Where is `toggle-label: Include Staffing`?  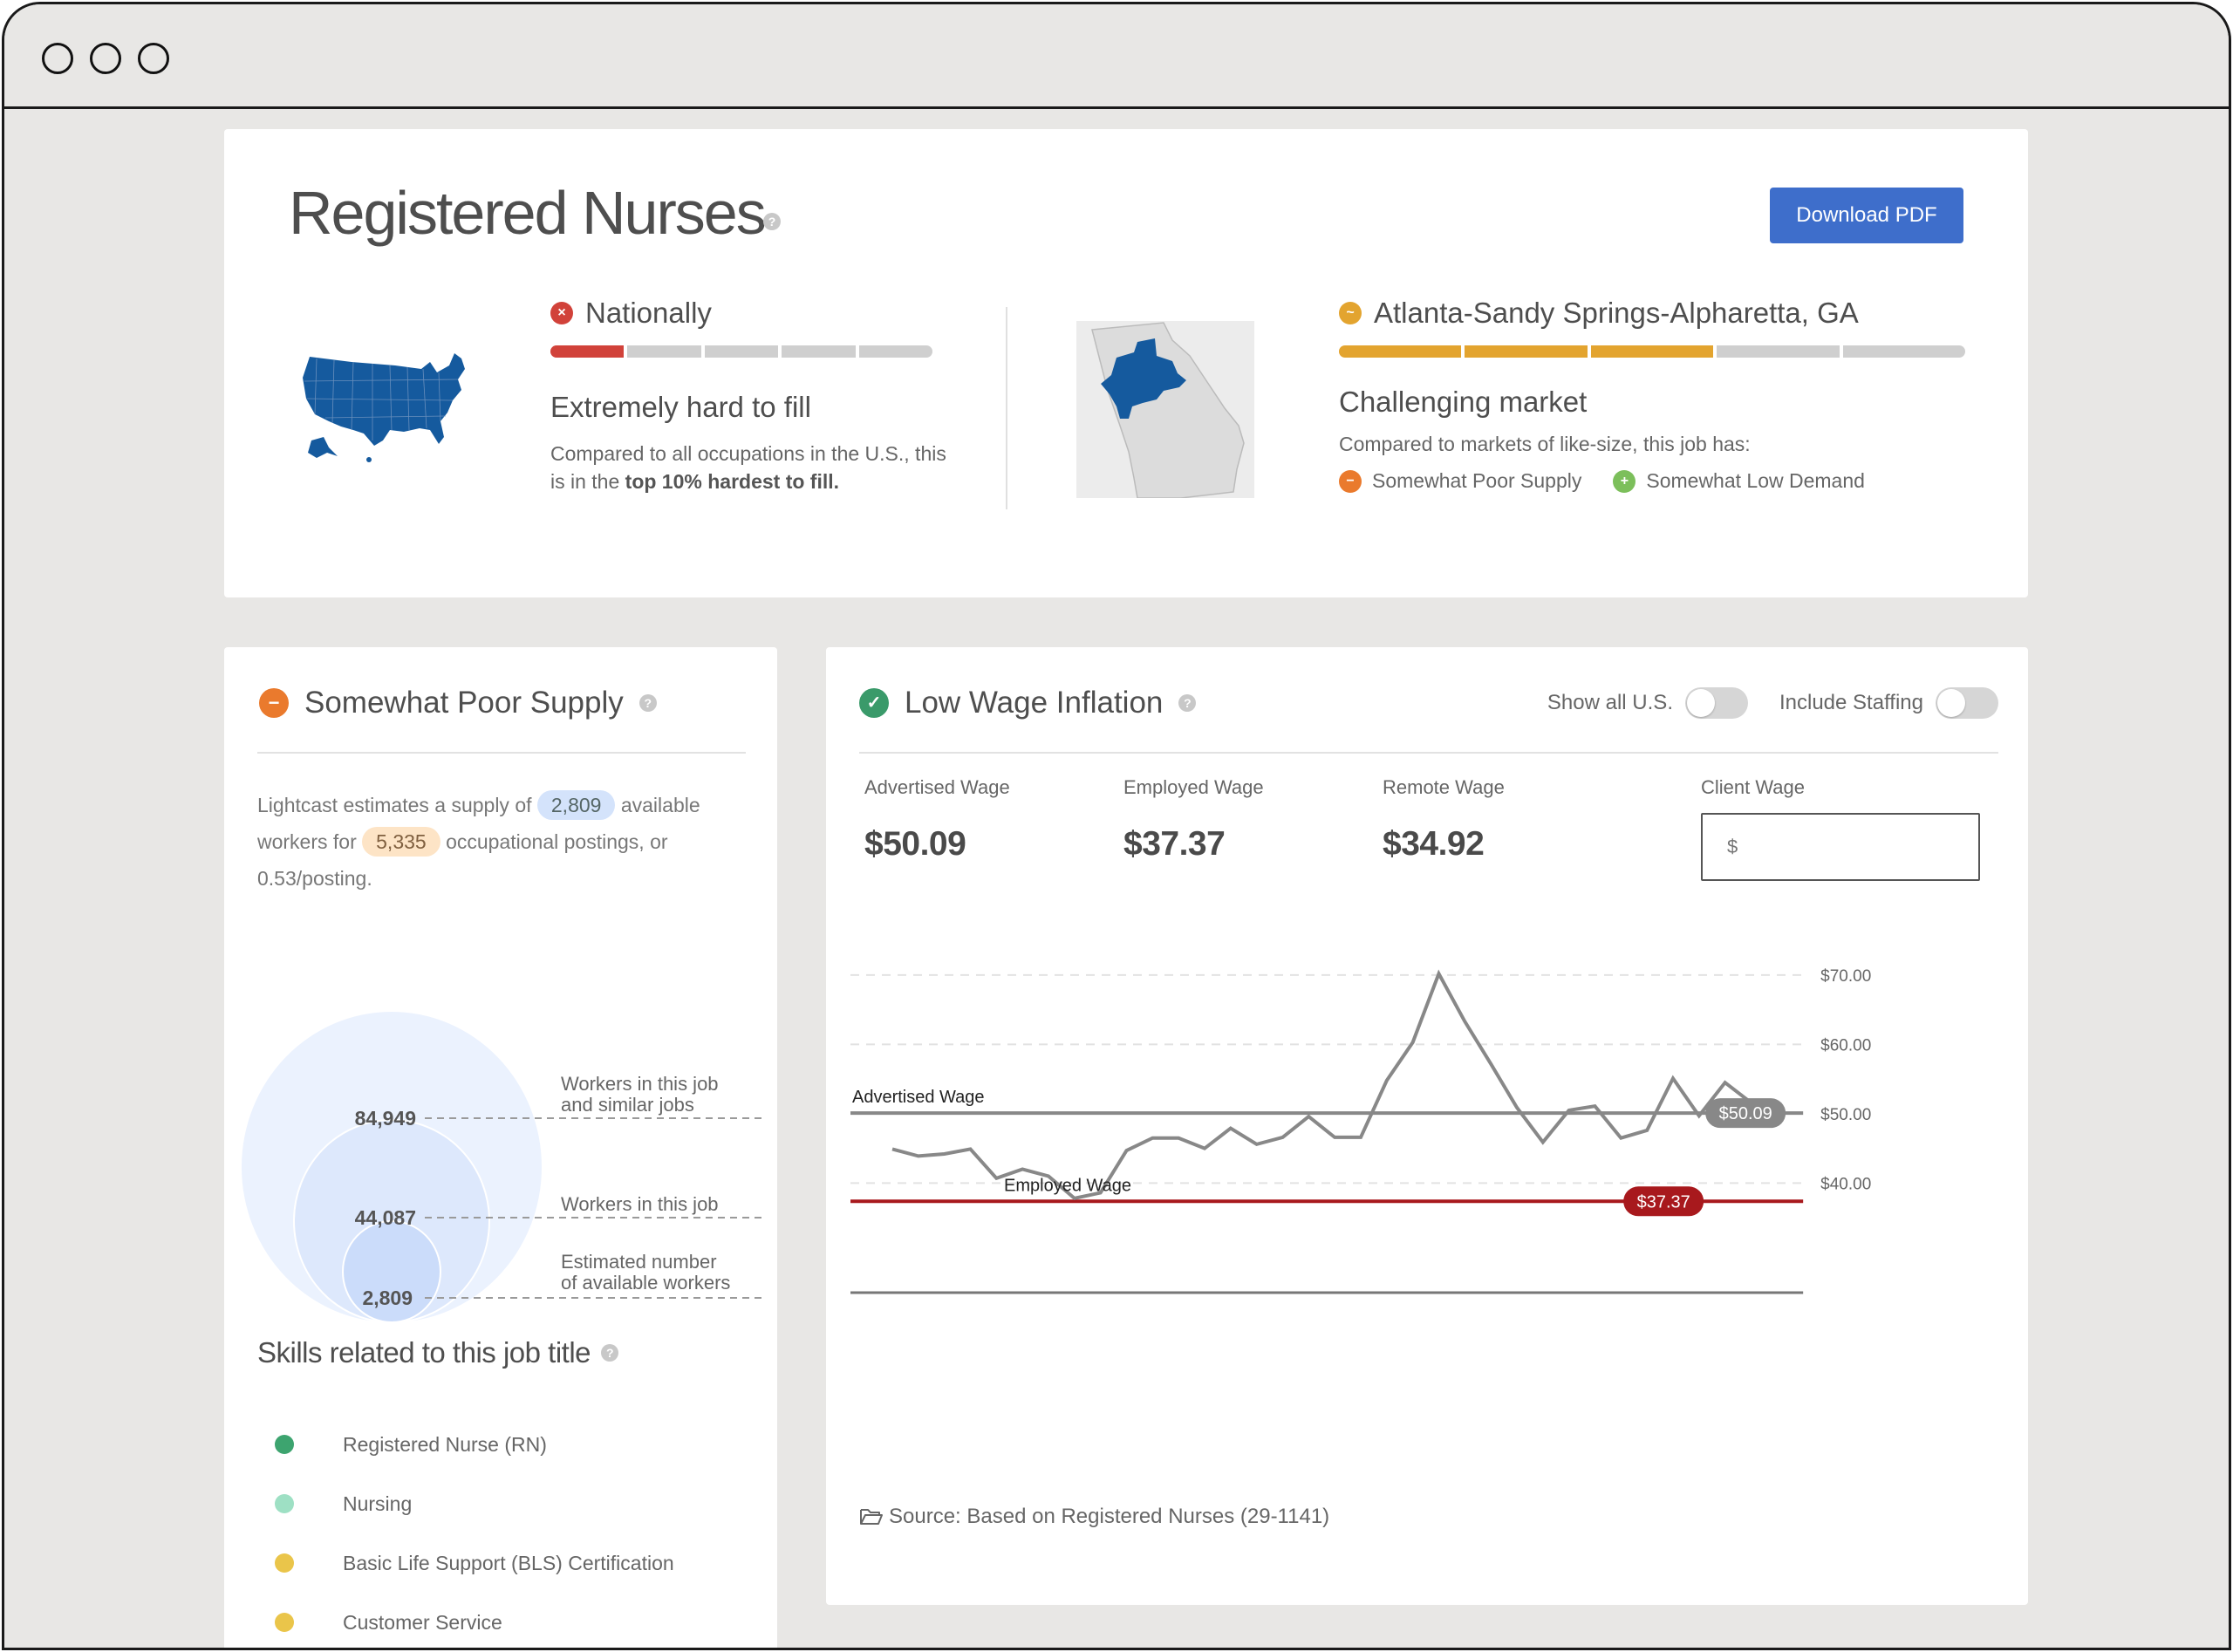 toggle-label: Include Staffing is located at coordinates (1851, 702).